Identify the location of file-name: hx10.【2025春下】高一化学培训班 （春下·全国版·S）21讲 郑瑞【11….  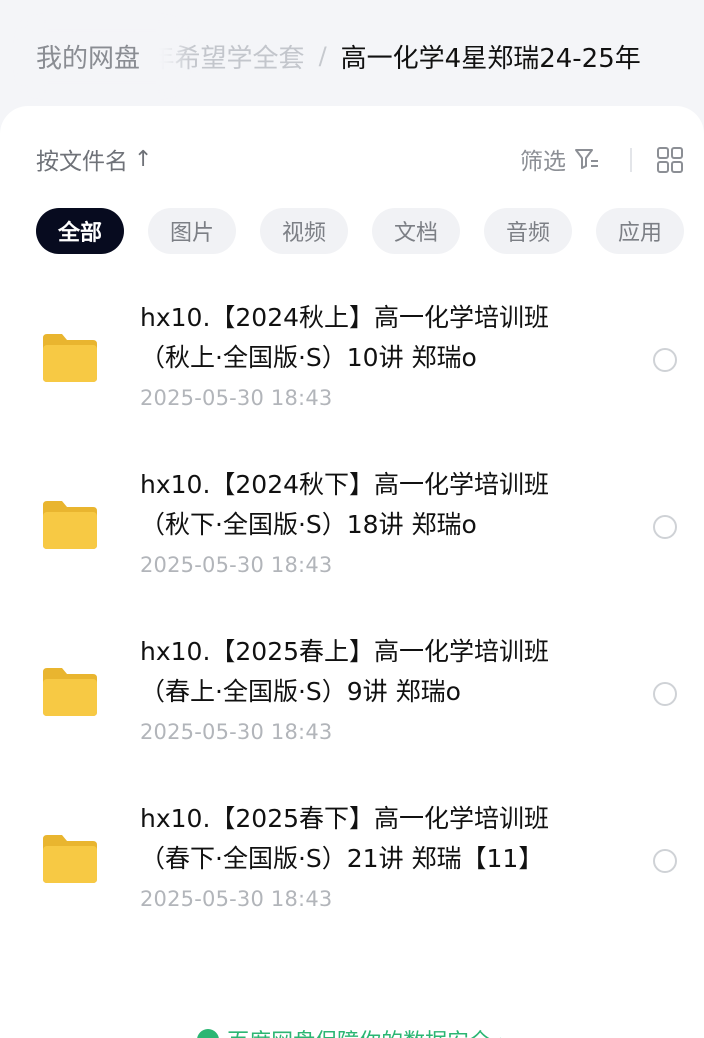
(375, 839).